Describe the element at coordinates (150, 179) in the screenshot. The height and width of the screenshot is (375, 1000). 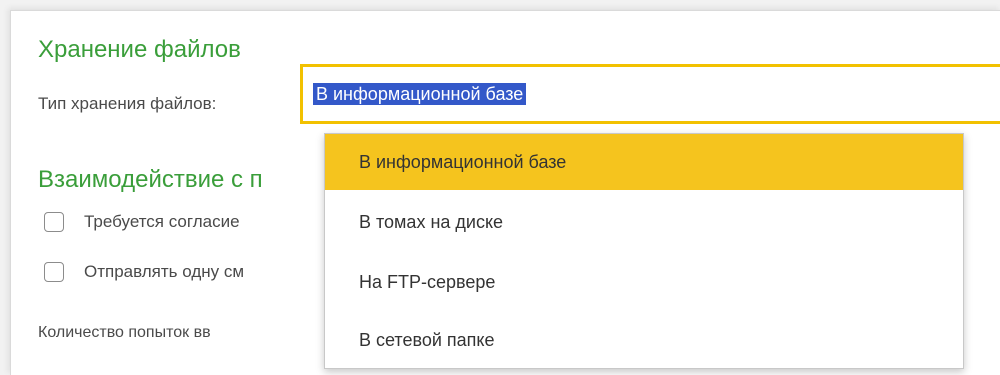
I see `interaction-section-title: Взаимодействие с п` at that location.